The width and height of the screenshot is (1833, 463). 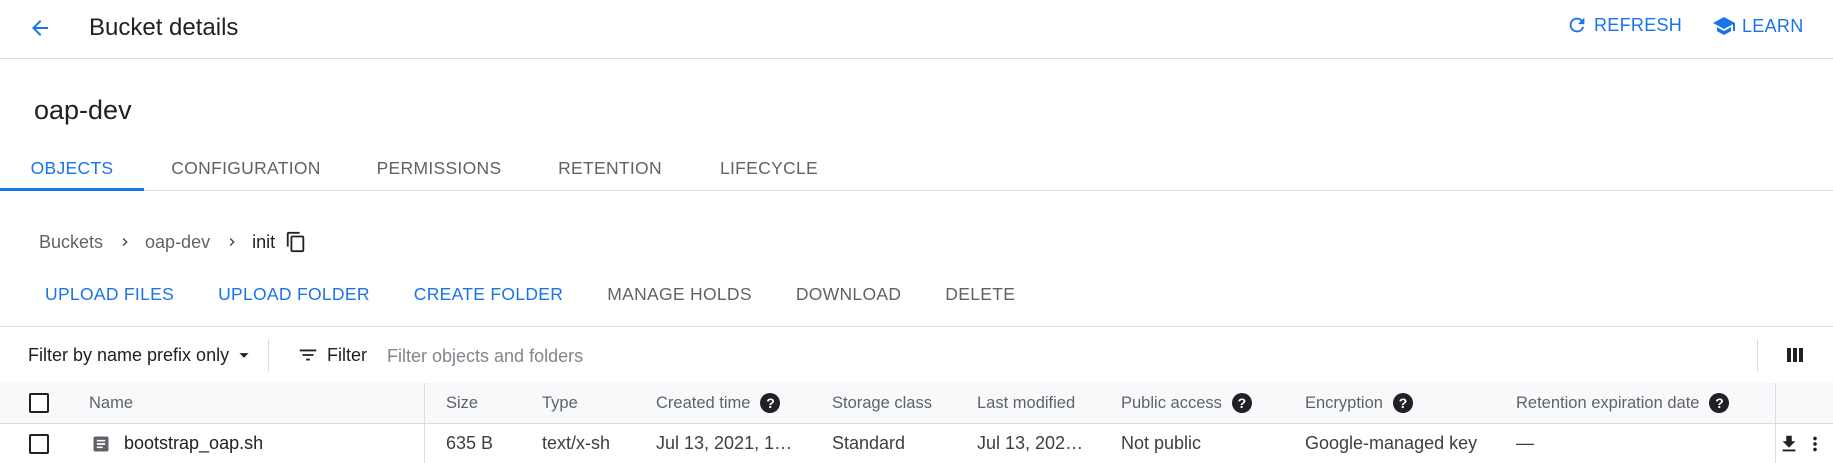 What do you see at coordinates (1773, 25) in the screenshot?
I see `learn-label: LEARN` at bounding box center [1773, 25].